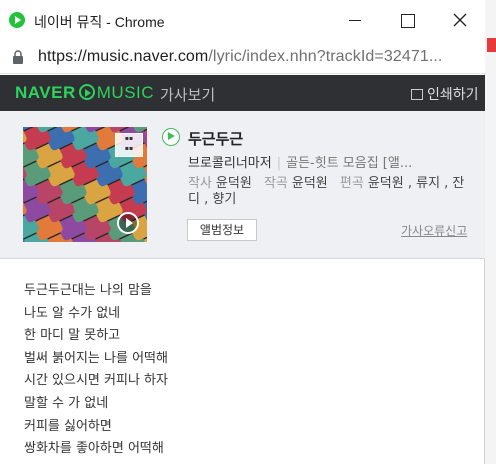 The height and width of the screenshot is (464, 496). What do you see at coordinates (242, 20) in the screenshot?
I see `title-bar: 네이버 뮤직 - Chrome` at bounding box center [242, 20].